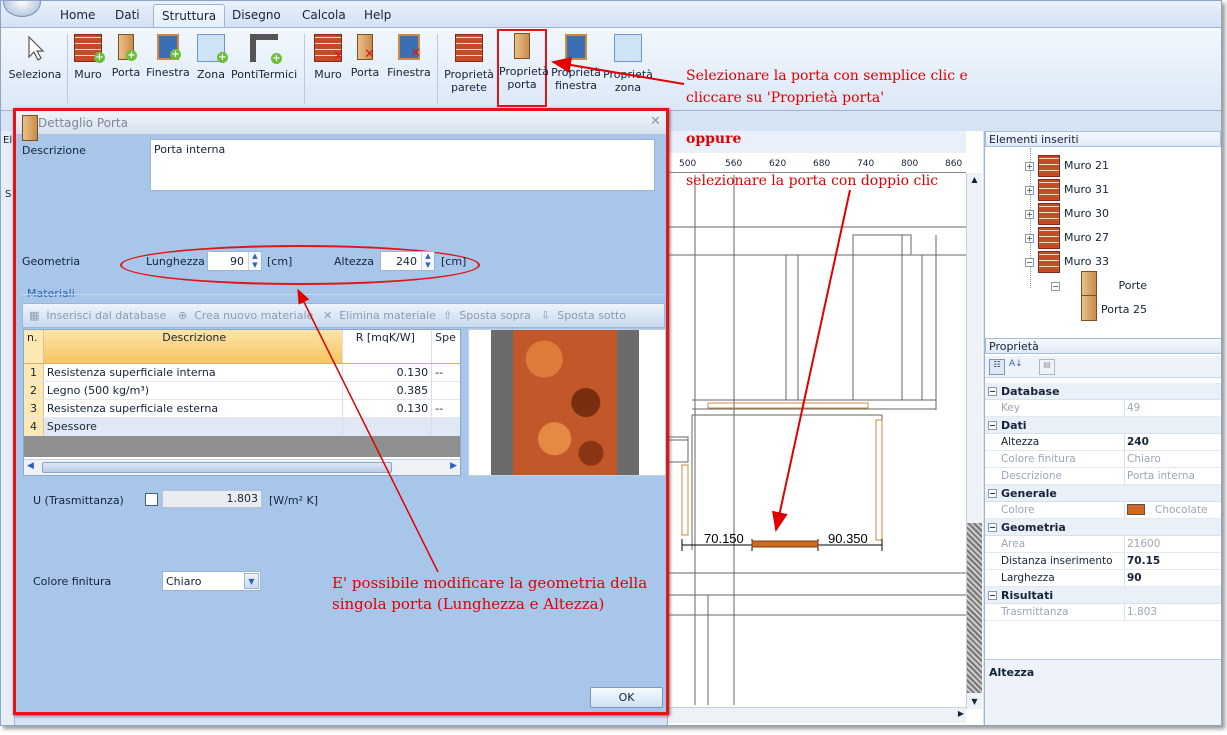 This screenshot has width=1227, height=735. I want to click on table-row: 1 Resistenza superficiale interna 0.130 --, so click(242, 373).